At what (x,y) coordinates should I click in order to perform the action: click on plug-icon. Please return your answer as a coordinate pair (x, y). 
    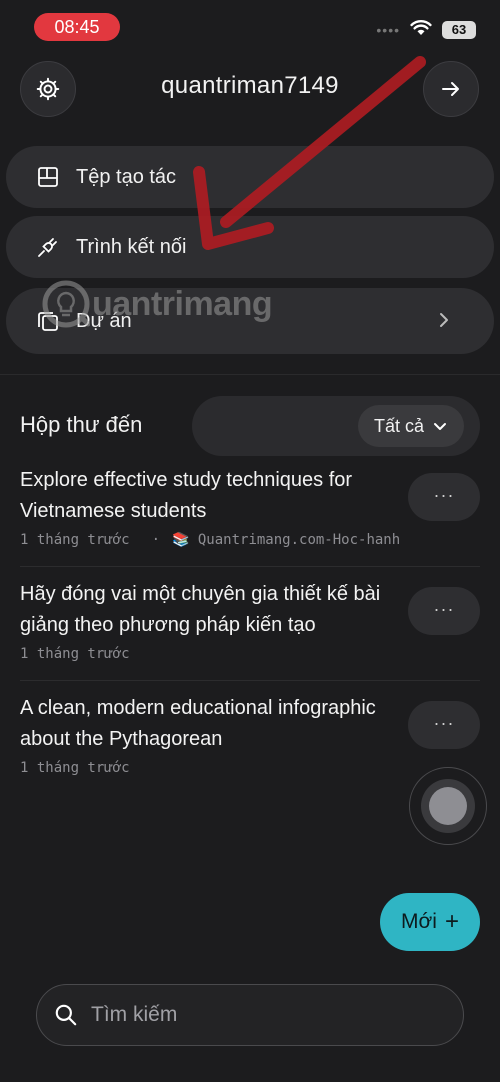
    Looking at the image, I should click on (47, 247).